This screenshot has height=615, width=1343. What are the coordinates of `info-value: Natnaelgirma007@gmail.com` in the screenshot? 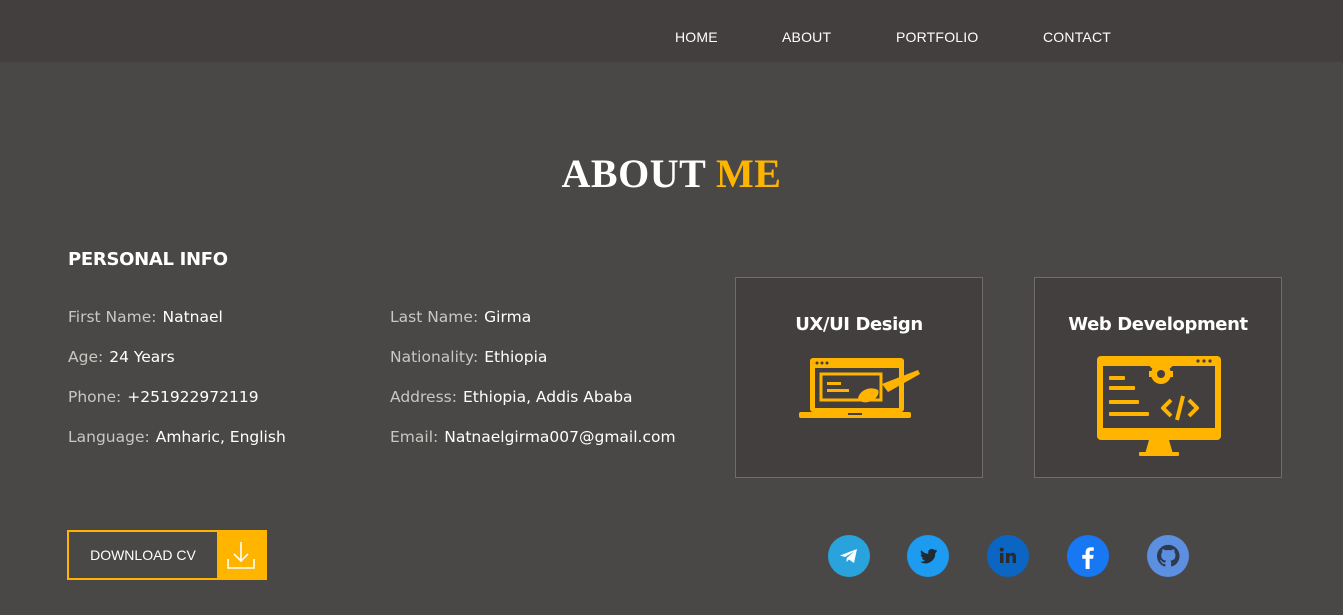 It's located at (560, 437).